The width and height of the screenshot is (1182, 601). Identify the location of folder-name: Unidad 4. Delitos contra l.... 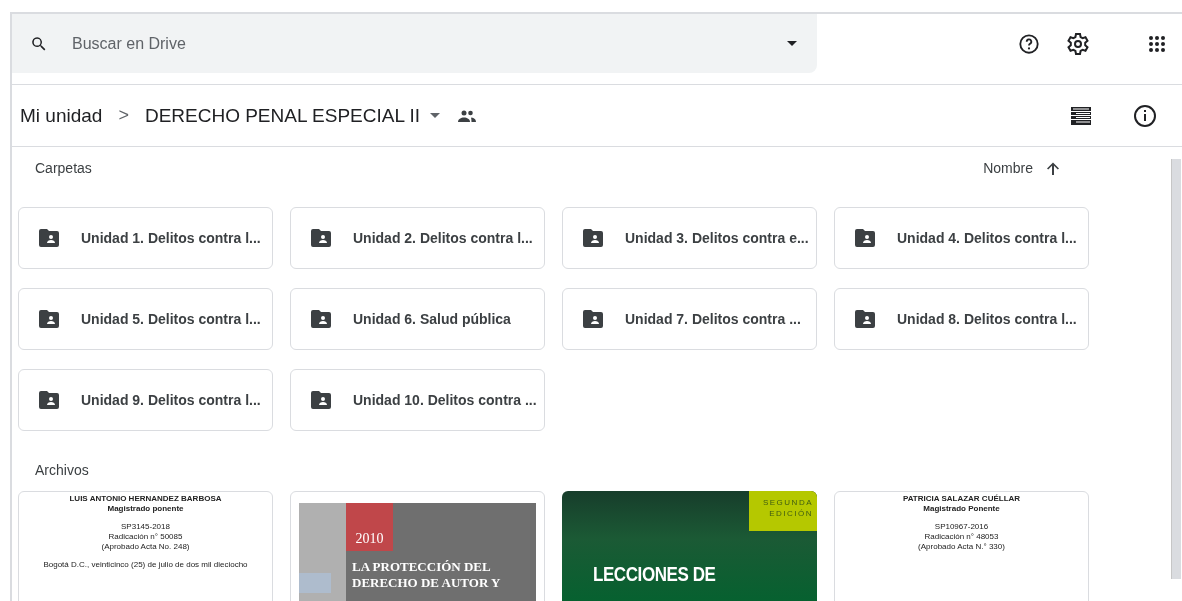
(987, 238).